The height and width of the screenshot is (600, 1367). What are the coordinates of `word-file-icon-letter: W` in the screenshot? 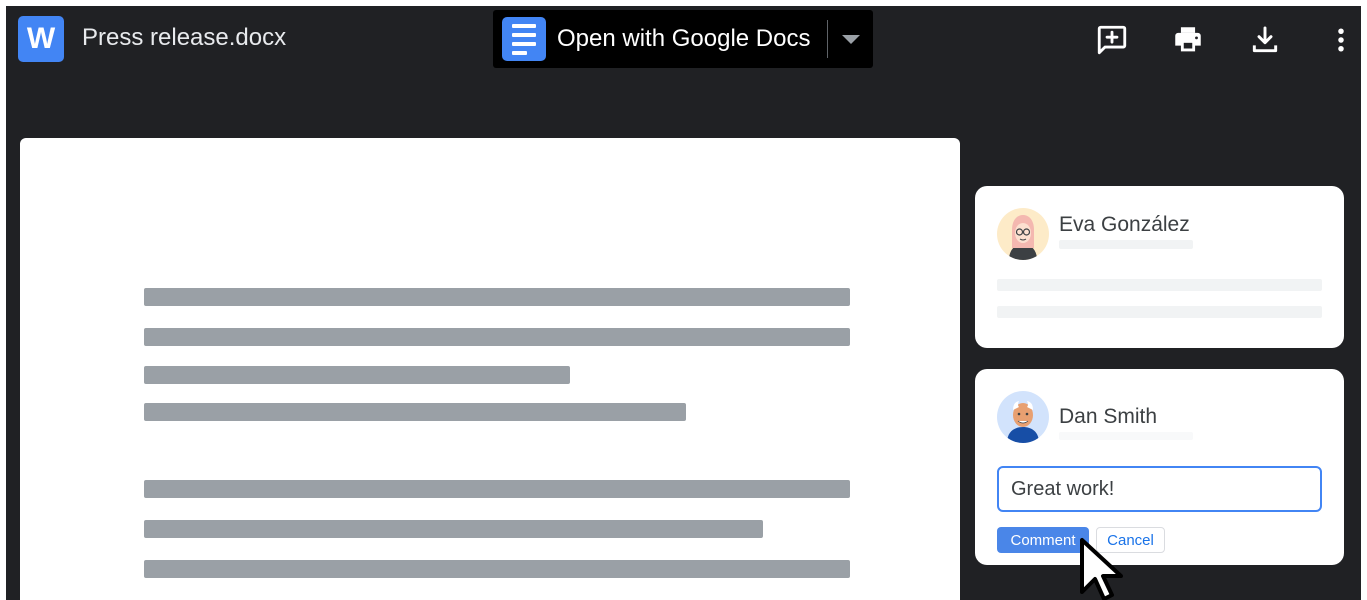 It's located at (41, 38).